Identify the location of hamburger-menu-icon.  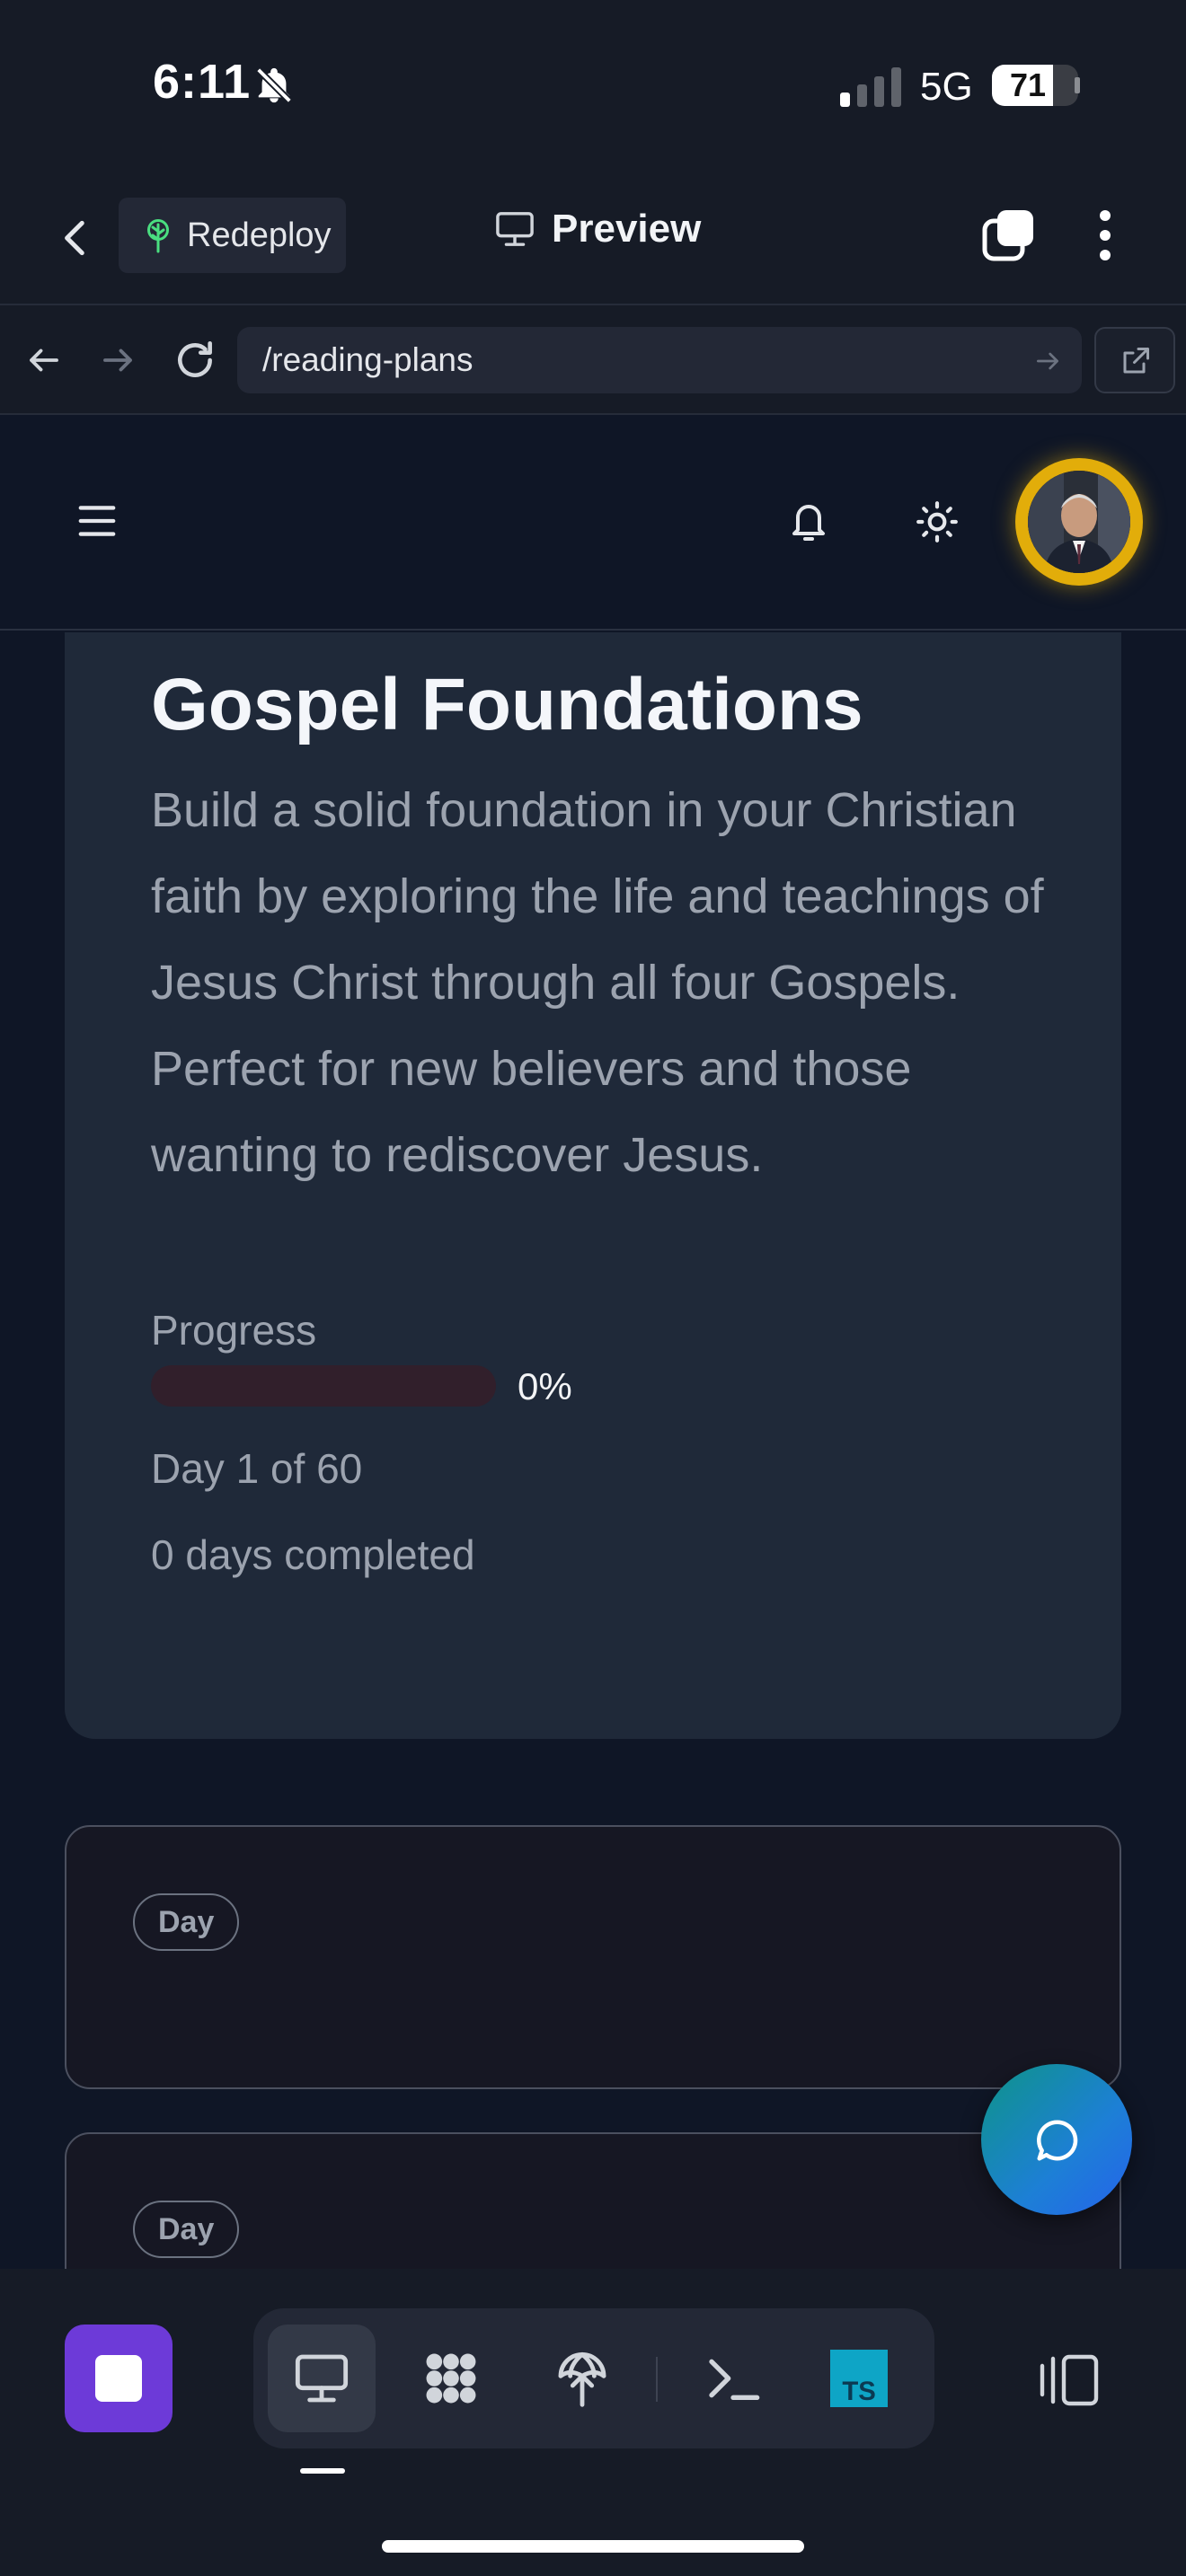
(97, 521).